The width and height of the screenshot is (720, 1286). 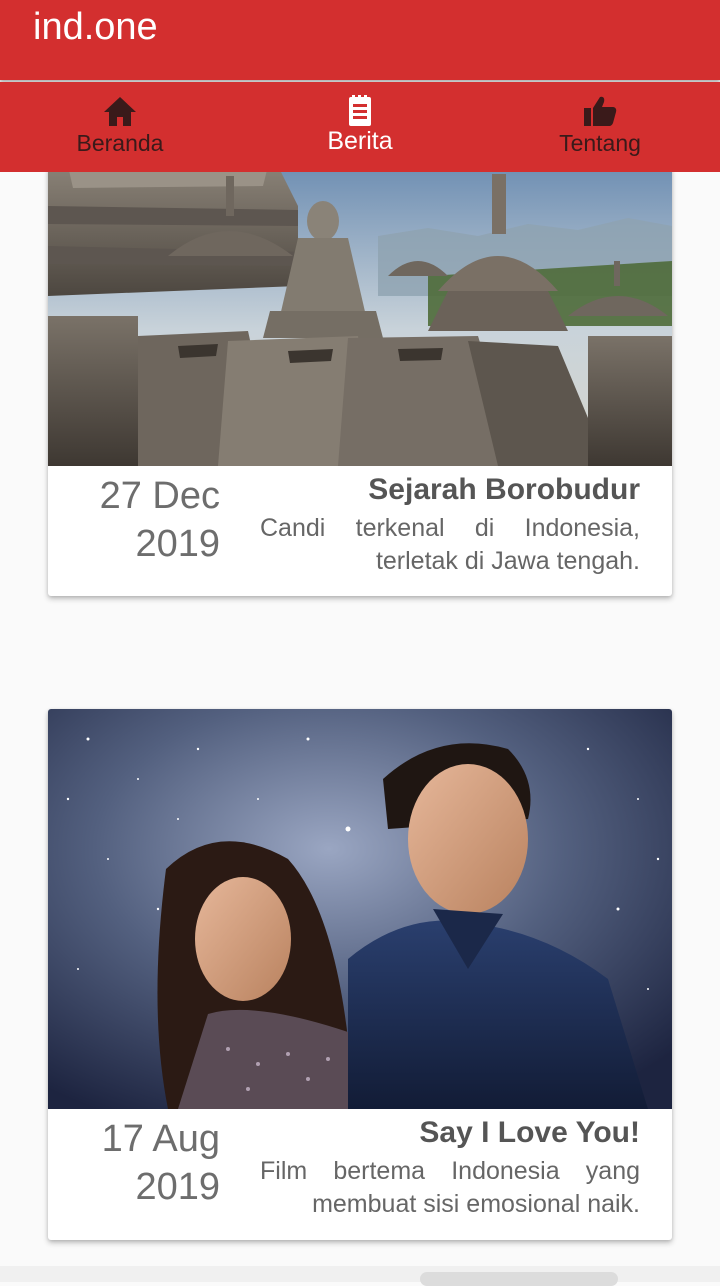 I want to click on tab-beranda: Beranda, so click(x=120, y=127).